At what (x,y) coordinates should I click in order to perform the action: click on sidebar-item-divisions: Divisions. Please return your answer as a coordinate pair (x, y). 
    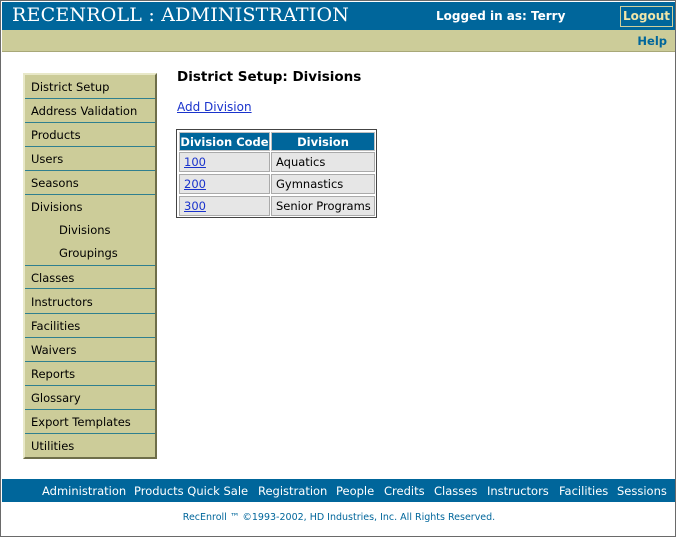
    Looking at the image, I should click on (90, 207).